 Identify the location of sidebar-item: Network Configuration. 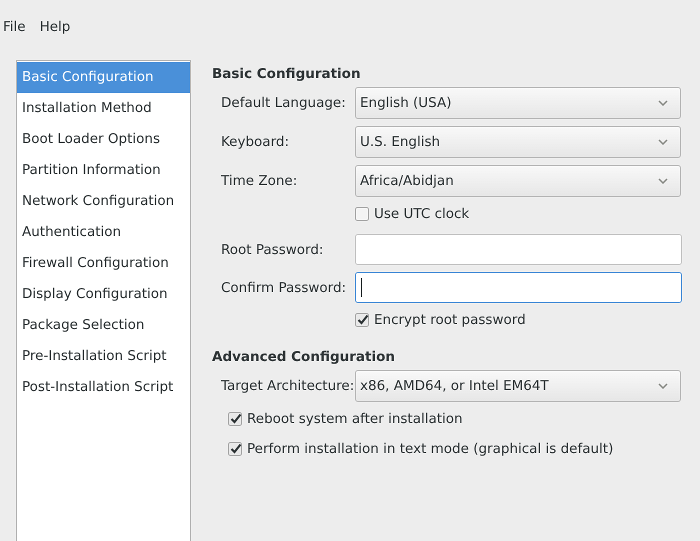
(103, 201).